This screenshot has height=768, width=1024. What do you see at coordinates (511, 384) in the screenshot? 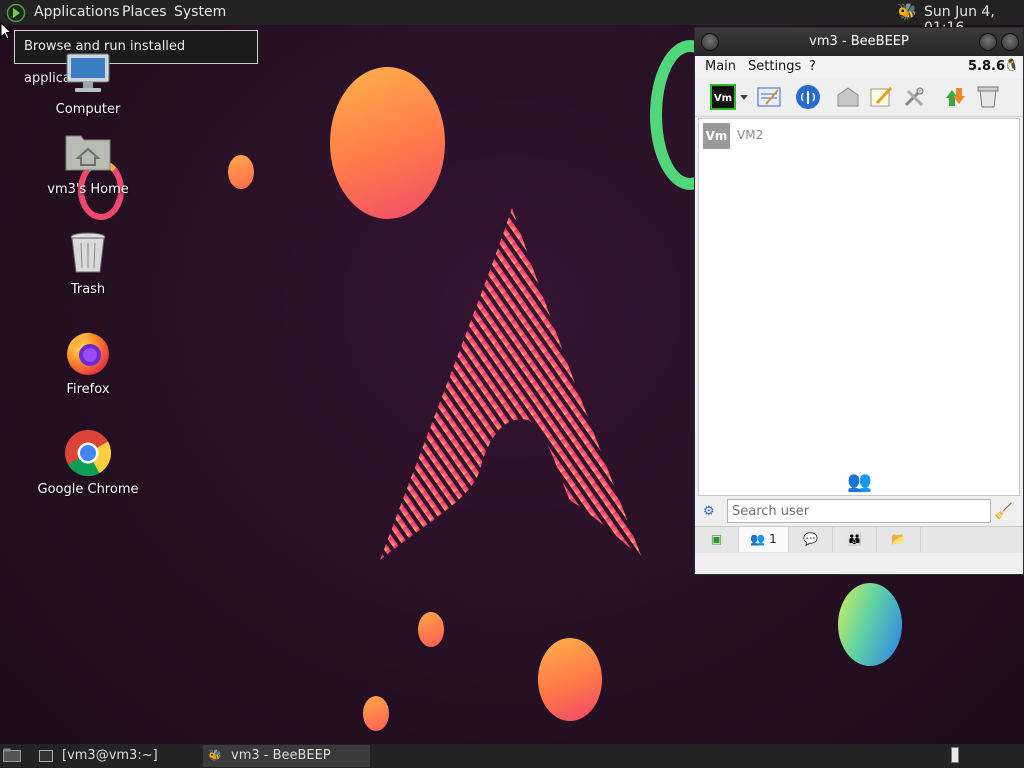
I see `arch-logo-wallpaper` at bounding box center [511, 384].